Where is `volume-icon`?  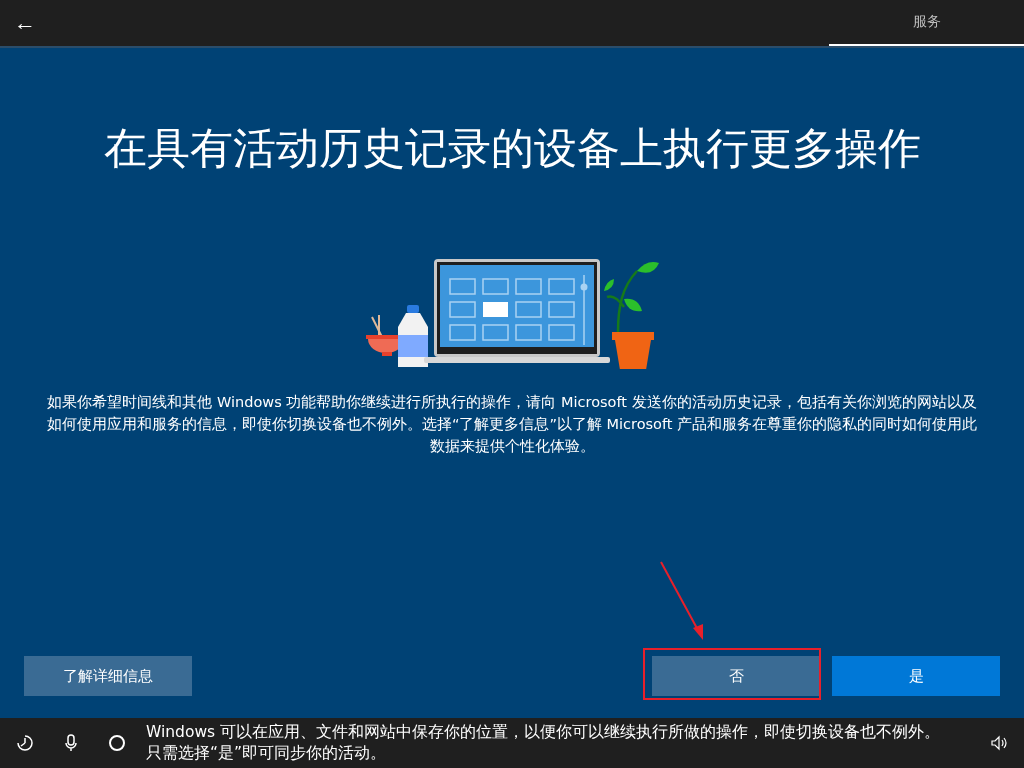
volume-icon is located at coordinates (999, 743).